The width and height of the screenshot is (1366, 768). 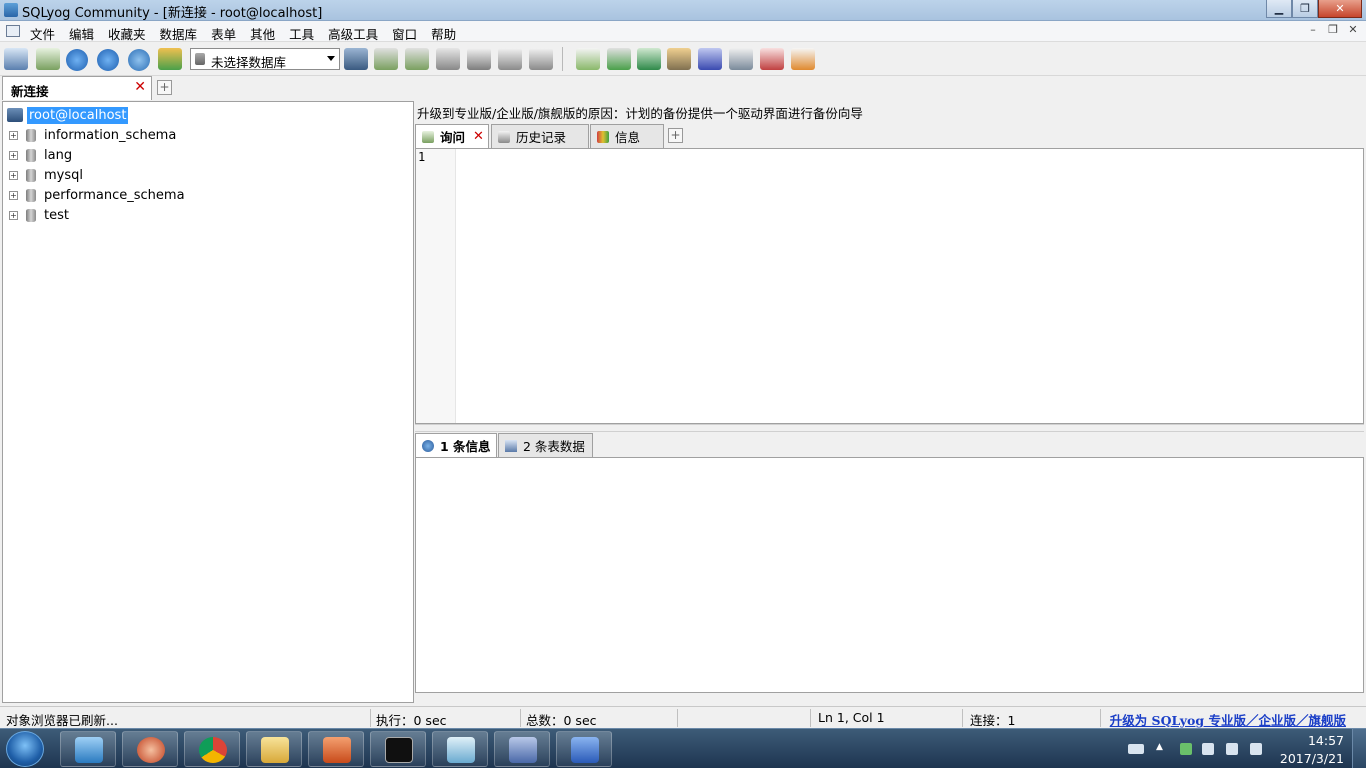 What do you see at coordinates (262, 33) in the screenshot?
I see `menu-other: 其他` at bounding box center [262, 33].